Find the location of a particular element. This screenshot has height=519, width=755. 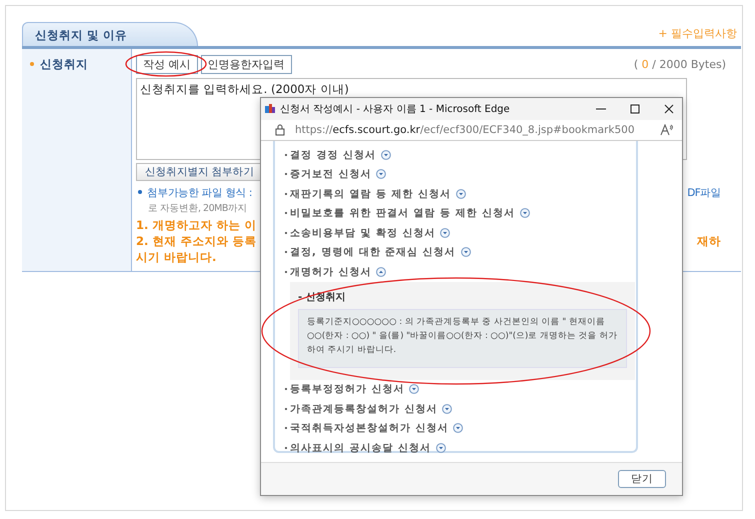

url-text: https://ecfs.scourt.go.kr/ecf/ecf300/ECF340_8.jsp#bookmark500 is located at coordinates (464, 130).